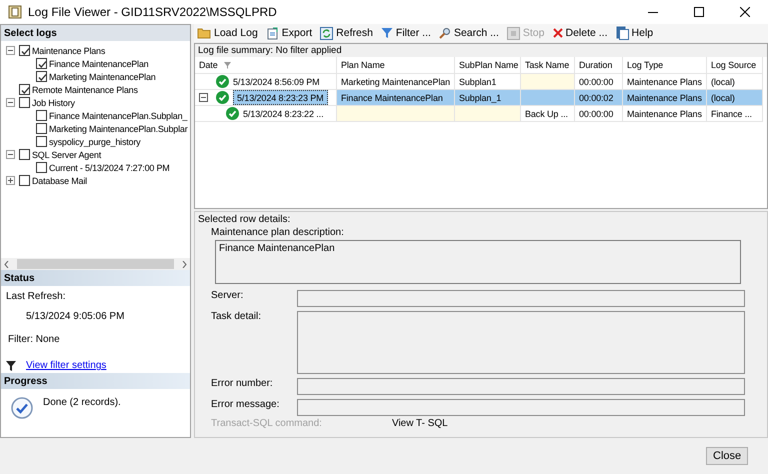  What do you see at coordinates (236, 317) in the screenshot?
I see `field-label: Task detail:` at bounding box center [236, 317].